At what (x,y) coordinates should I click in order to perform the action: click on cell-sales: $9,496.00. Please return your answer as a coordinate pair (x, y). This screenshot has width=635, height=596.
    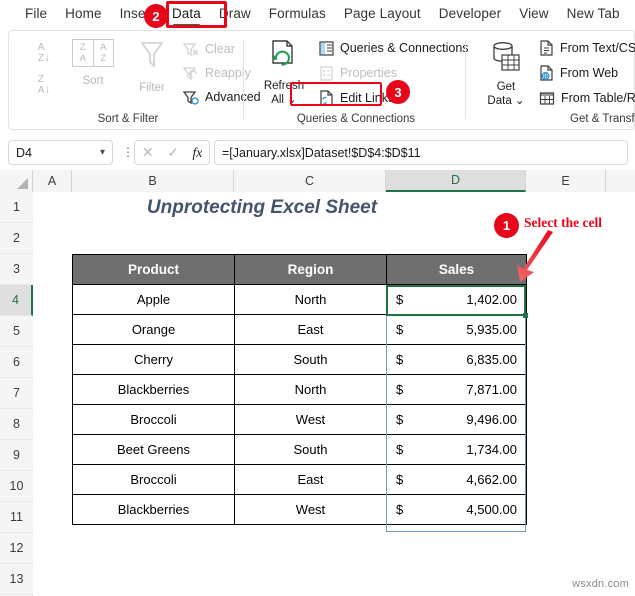
    Looking at the image, I should click on (456, 419).